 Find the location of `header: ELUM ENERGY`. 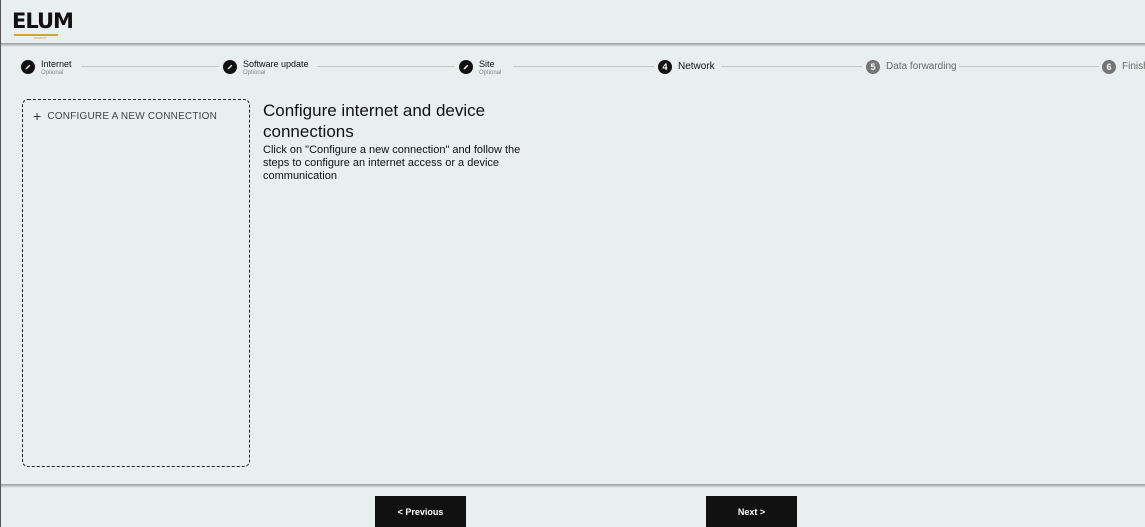

header: ELUM ENERGY is located at coordinates (573, 22).